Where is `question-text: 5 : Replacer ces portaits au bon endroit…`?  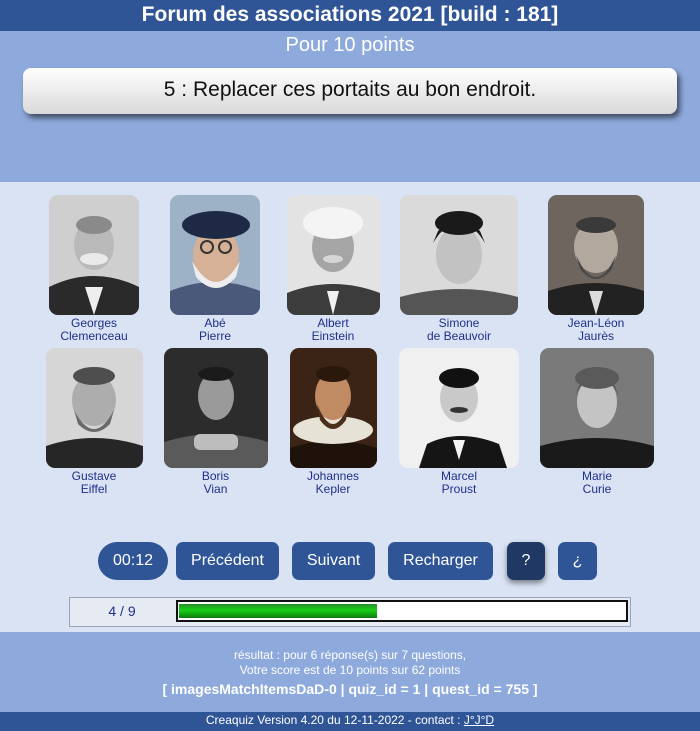
question-text: 5 : Replacer ces portaits au bon endroit… is located at coordinates (350, 91).